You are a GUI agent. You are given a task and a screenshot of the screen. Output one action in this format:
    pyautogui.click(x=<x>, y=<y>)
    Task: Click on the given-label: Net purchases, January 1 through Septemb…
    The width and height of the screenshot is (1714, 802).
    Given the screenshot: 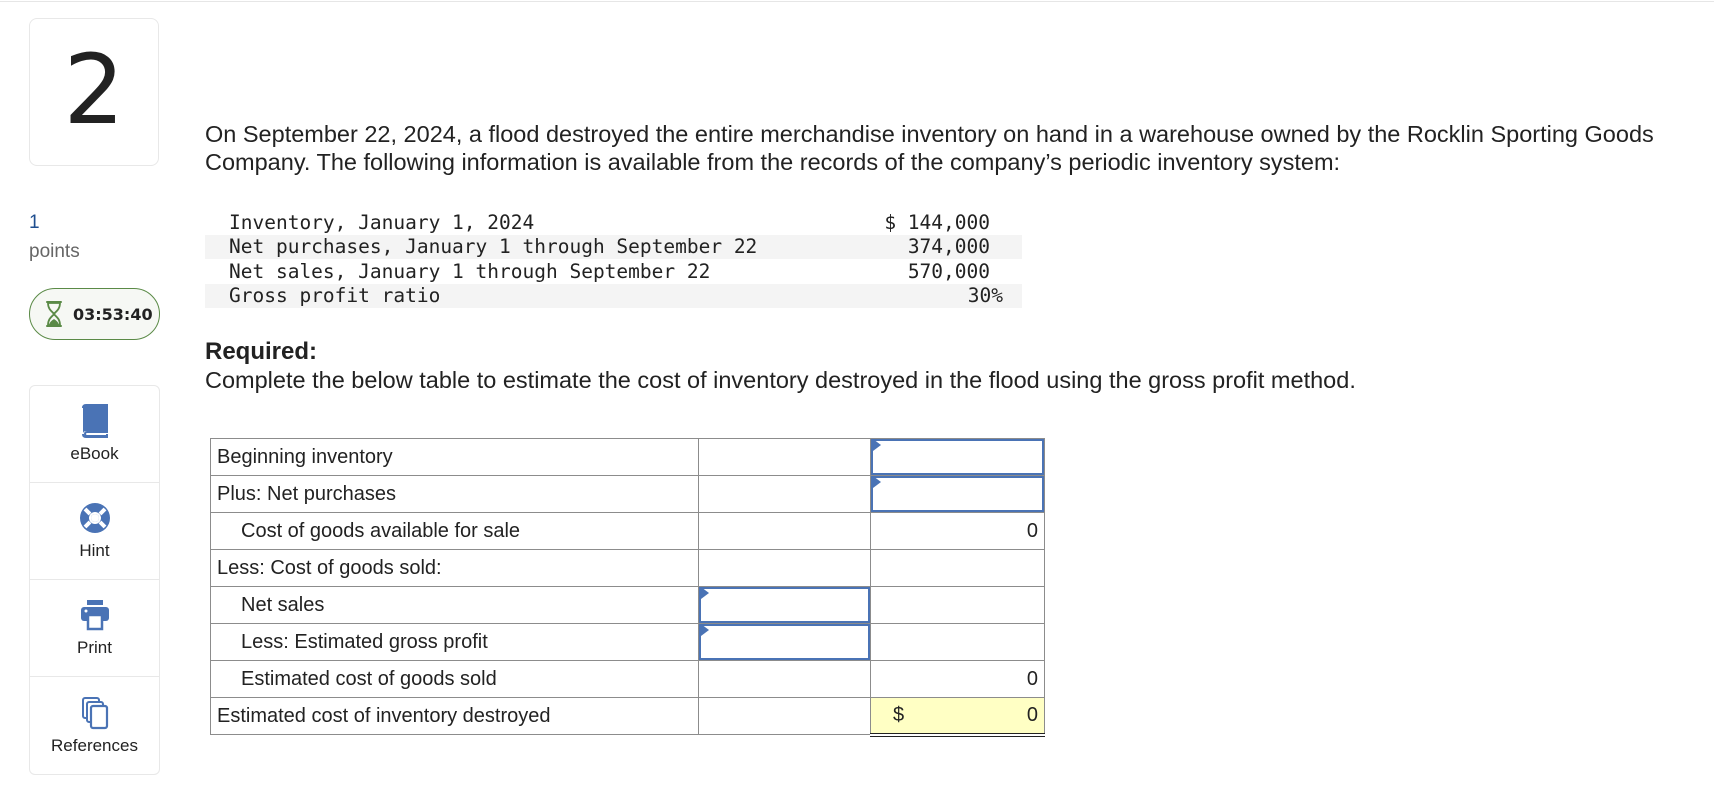 What is the action you would take?
    pyautogui.click(x=493, y=247)
    